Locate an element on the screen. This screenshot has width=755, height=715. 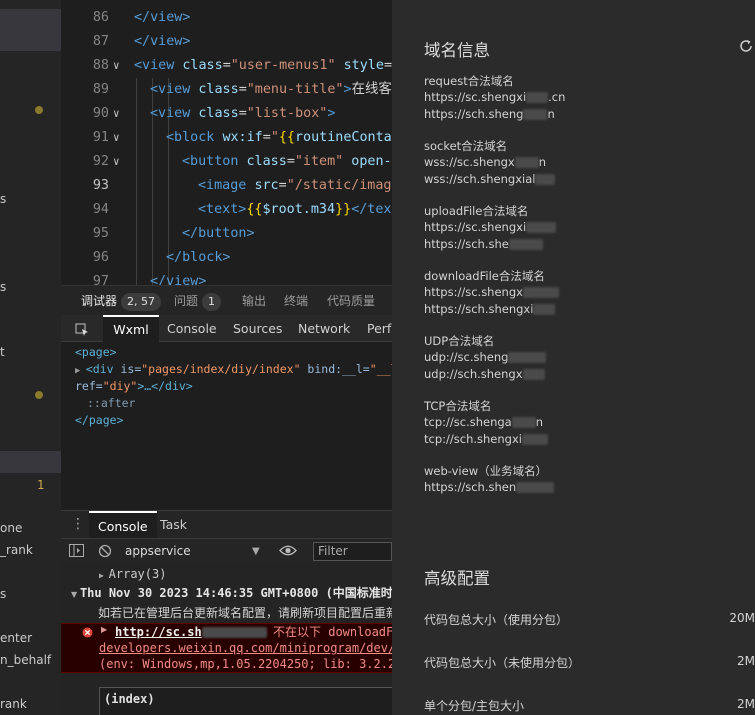
code-line: 88 ∨ <view class="user-menus1" style="m is located at coordinates (226, 66).